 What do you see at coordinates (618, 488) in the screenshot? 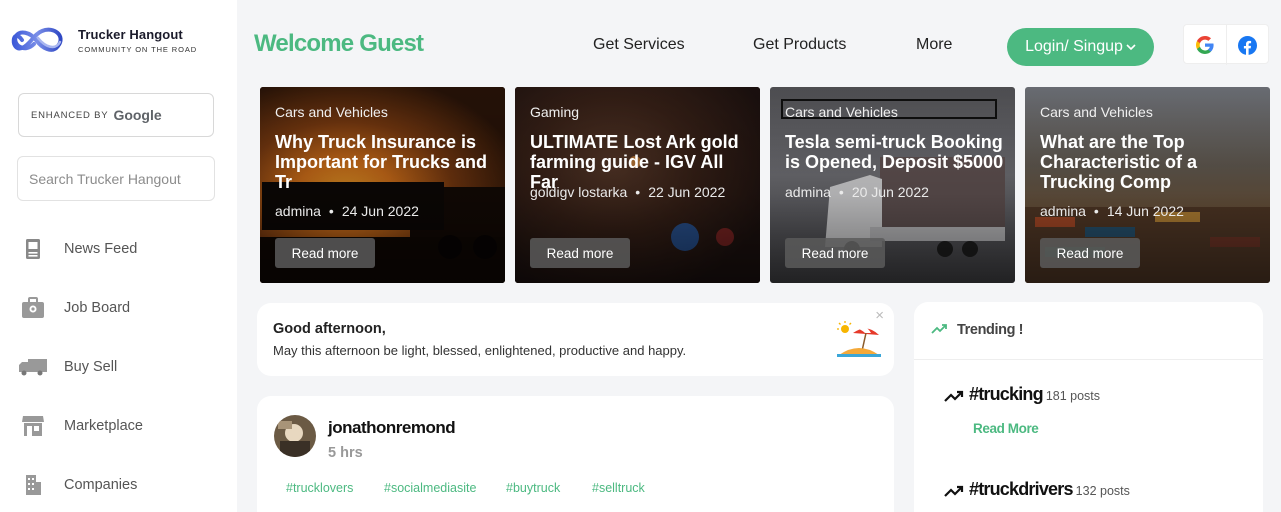
I see `post-hashtag: #selltruck` at bounding box center [618, 488].